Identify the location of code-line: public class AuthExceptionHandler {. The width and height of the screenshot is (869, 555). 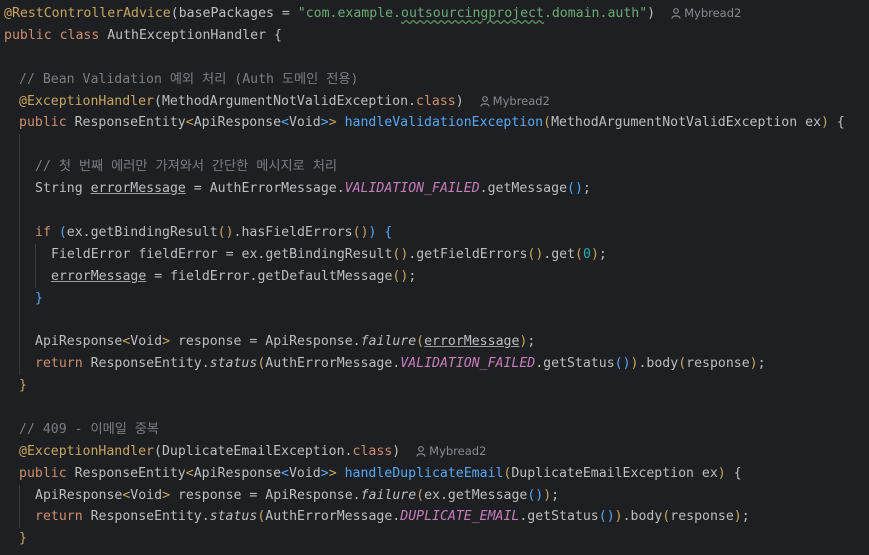
(143, 35).